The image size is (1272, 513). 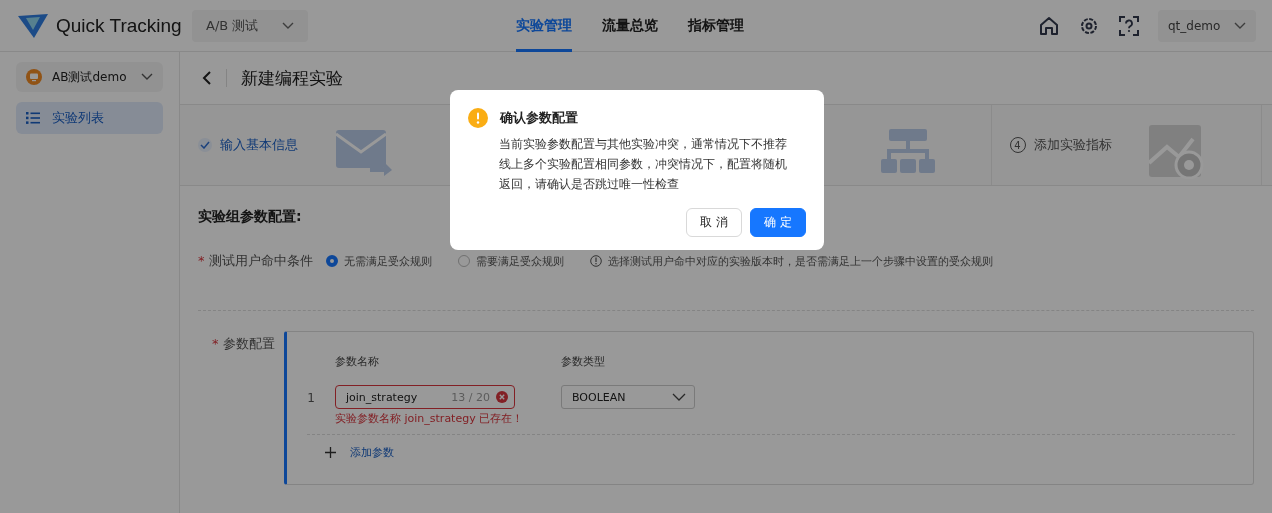 What do you see at coordinates (311, 397) in the screenshot?
I see `row-index: 1` at bounding box center [311, 397].